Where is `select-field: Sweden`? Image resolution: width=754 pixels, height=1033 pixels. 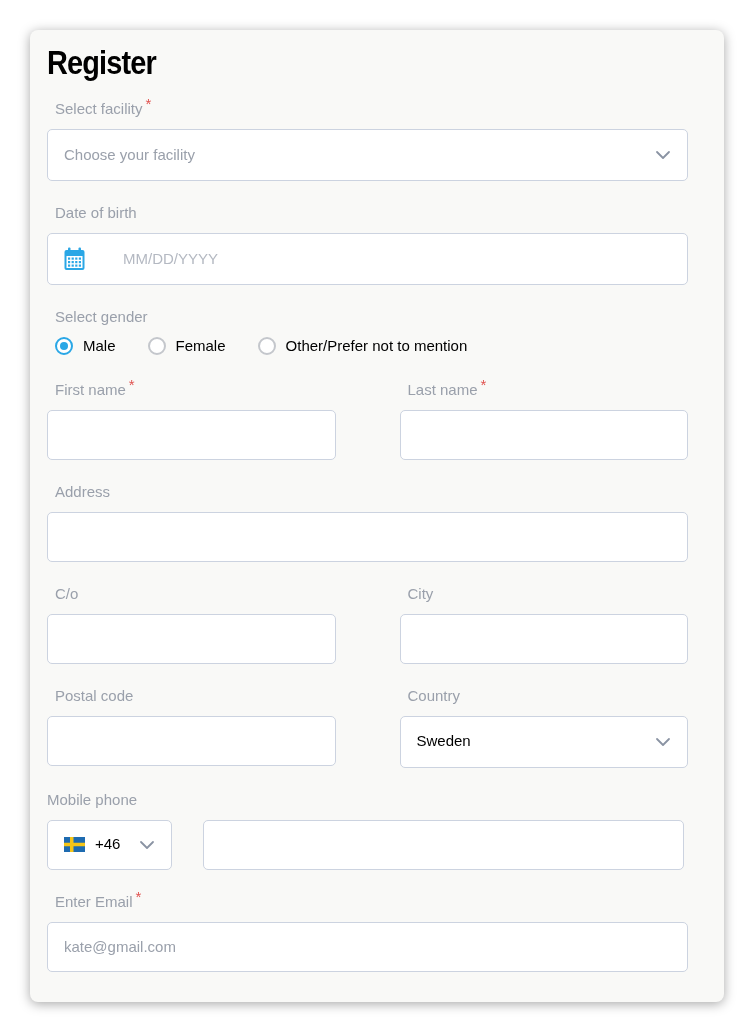
select-field: Sweden is located at coordinates (543, 741).